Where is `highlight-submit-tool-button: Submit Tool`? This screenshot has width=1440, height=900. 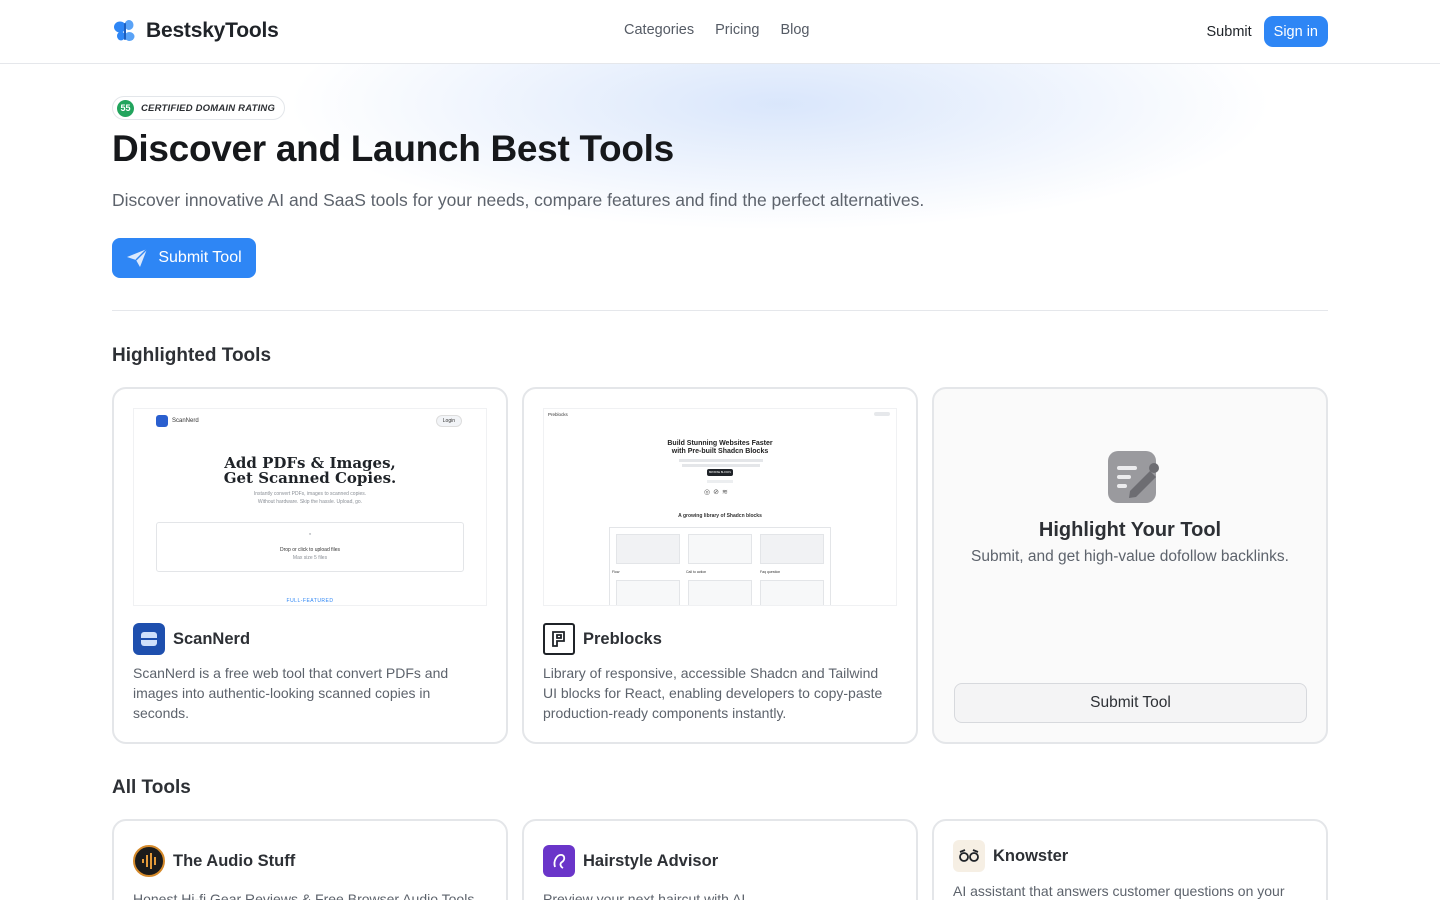
highlight-submit-tool-button: Submit Tool is located at coordinates (1130, 703).